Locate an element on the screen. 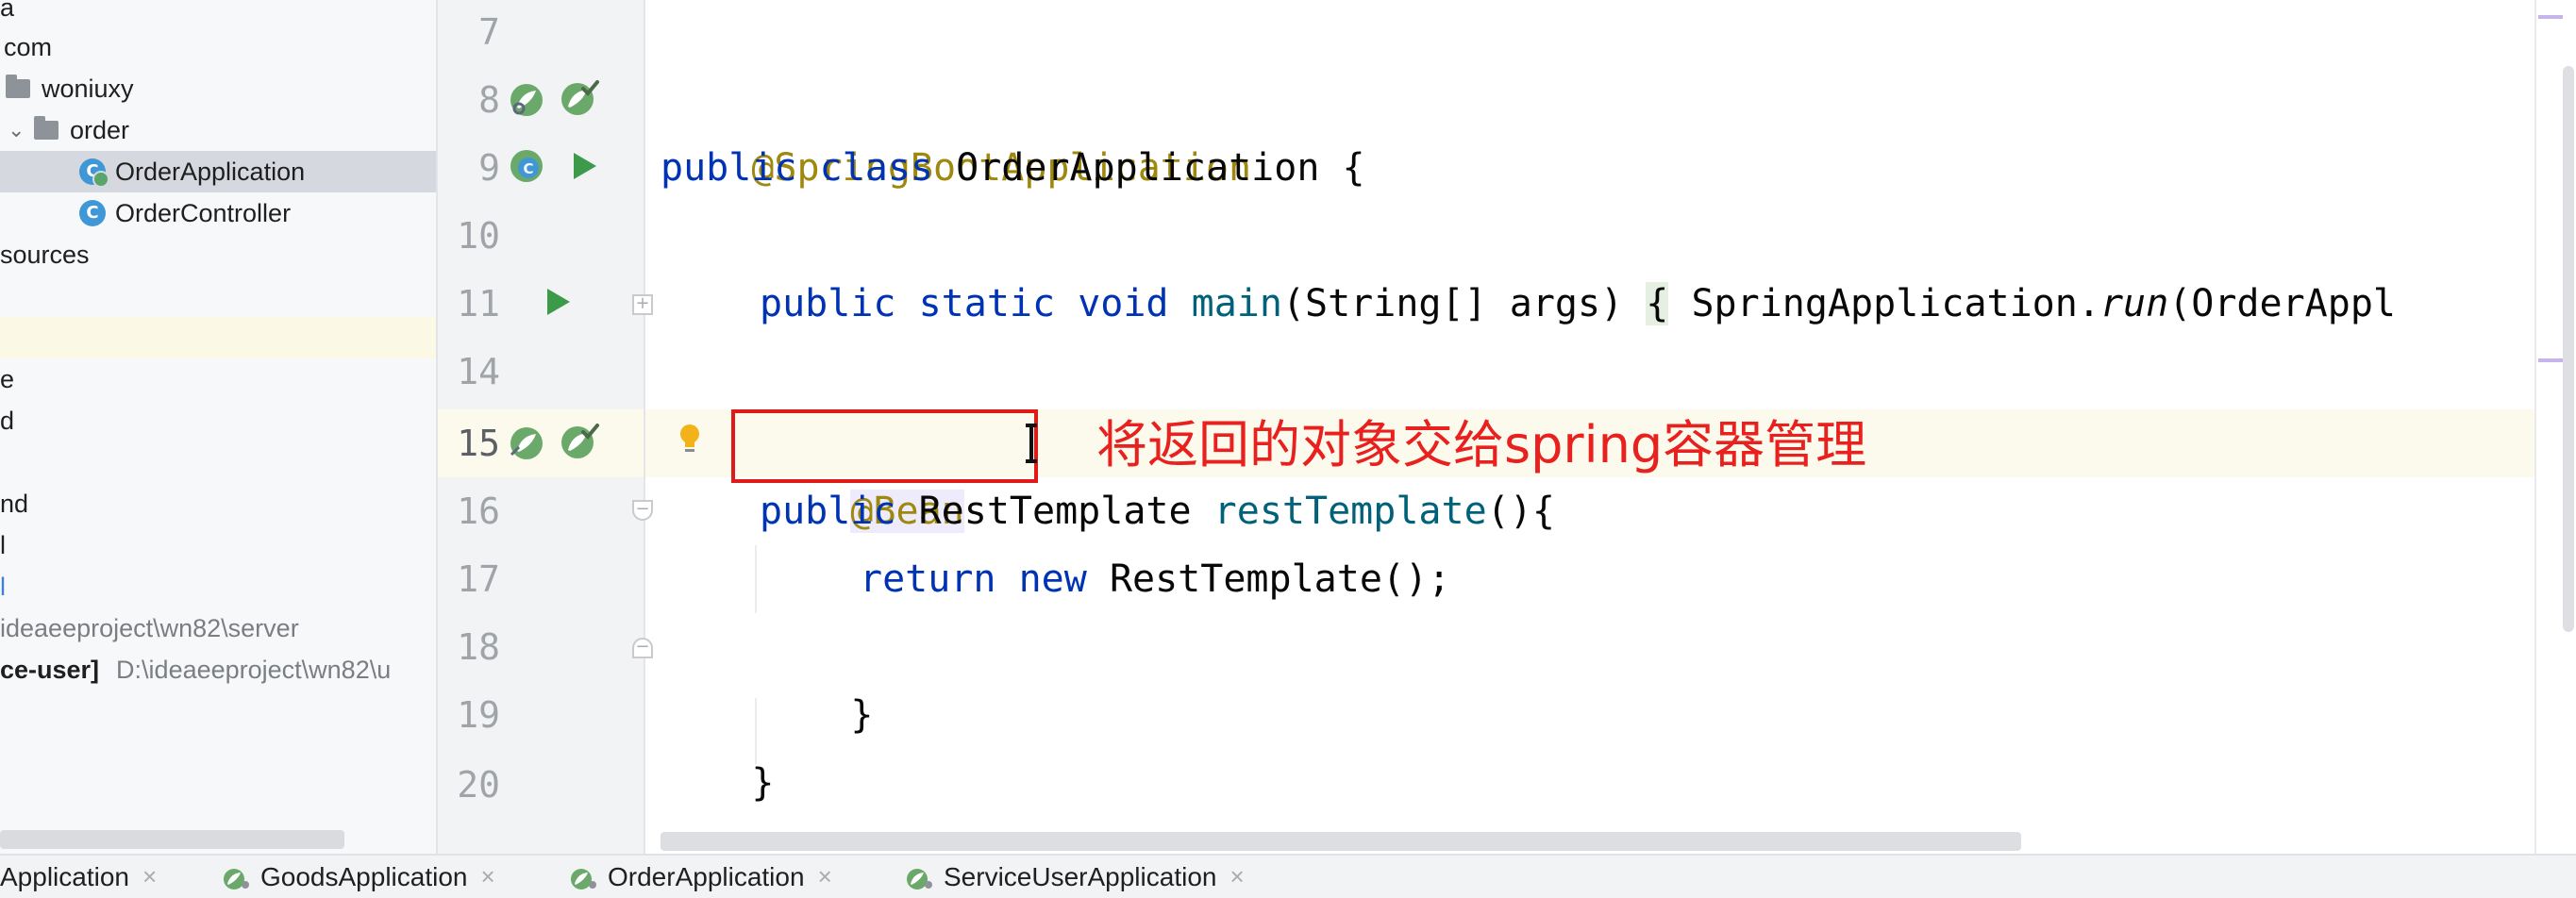 This screenshot has width=2576, height=898. line-number: 11 is located at coordinates (478, 303).